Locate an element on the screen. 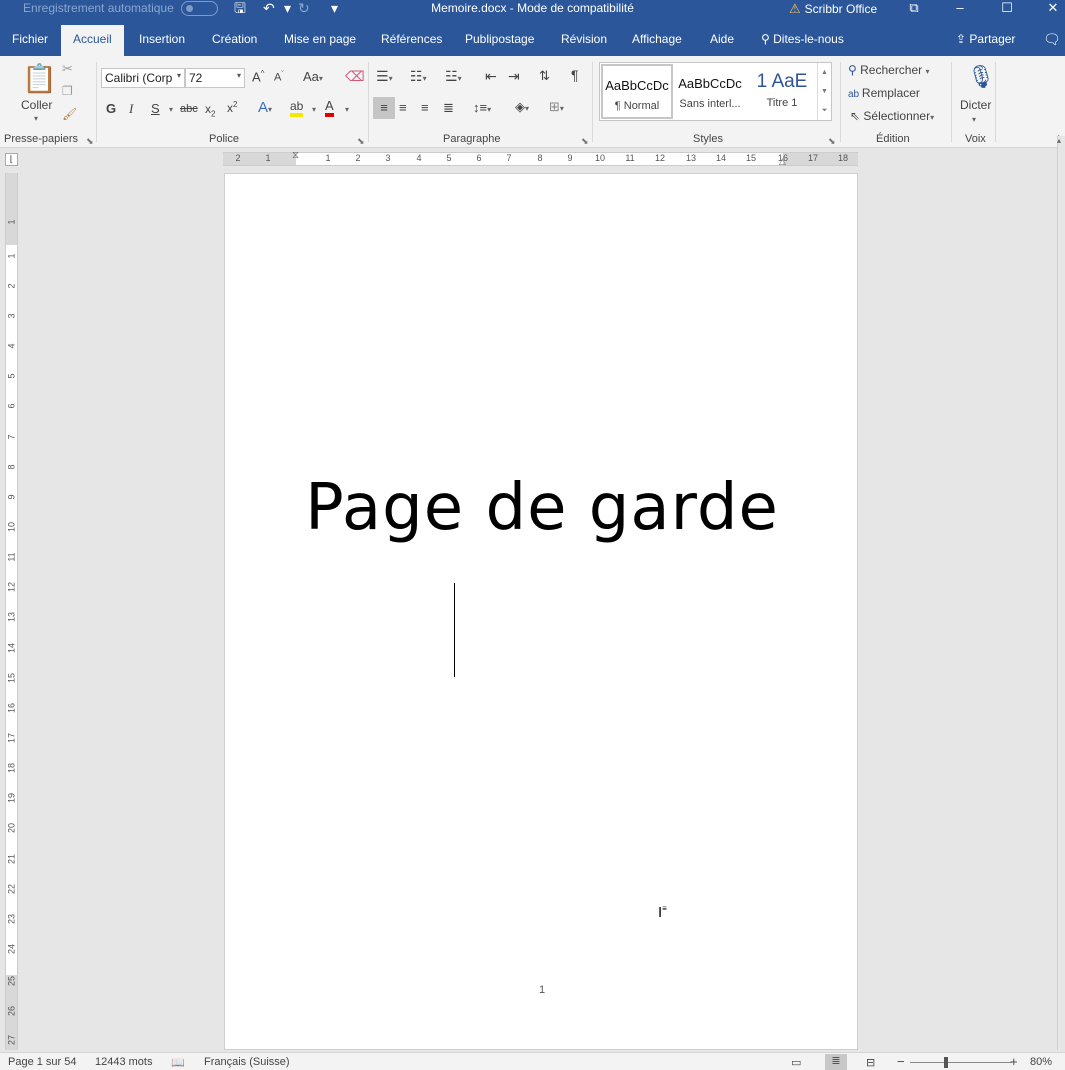  font-color-dropdown-icon: ▾ is located at coordinates (347, 109).